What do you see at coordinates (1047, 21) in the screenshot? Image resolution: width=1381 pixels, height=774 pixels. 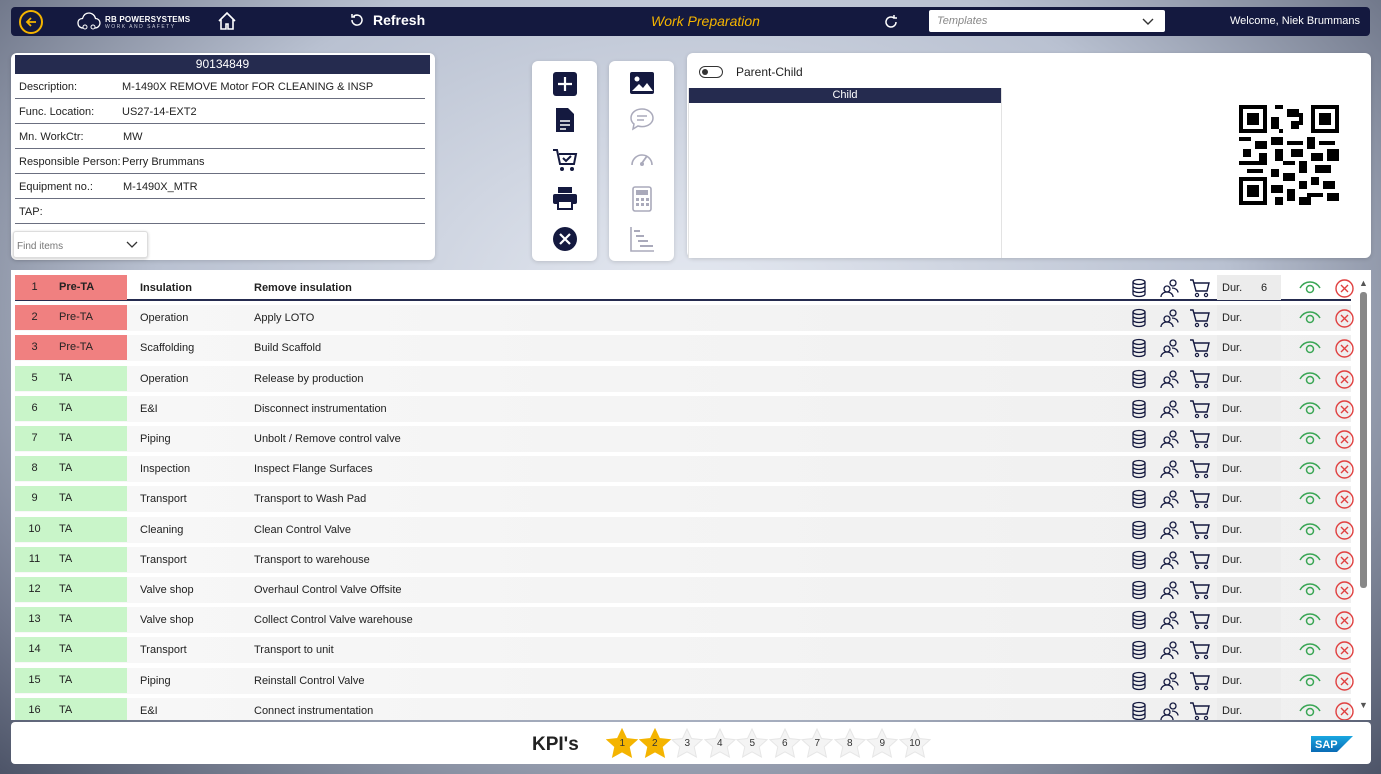 I see `templates-dropdown: Templates` at bounding box center [1047, 21].